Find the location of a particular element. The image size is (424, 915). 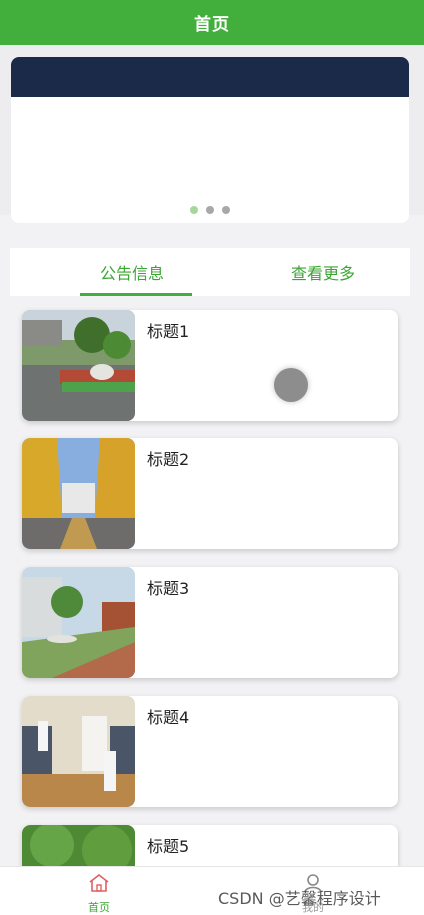

list-item: 标题3 is located at coordinates (210, 622).